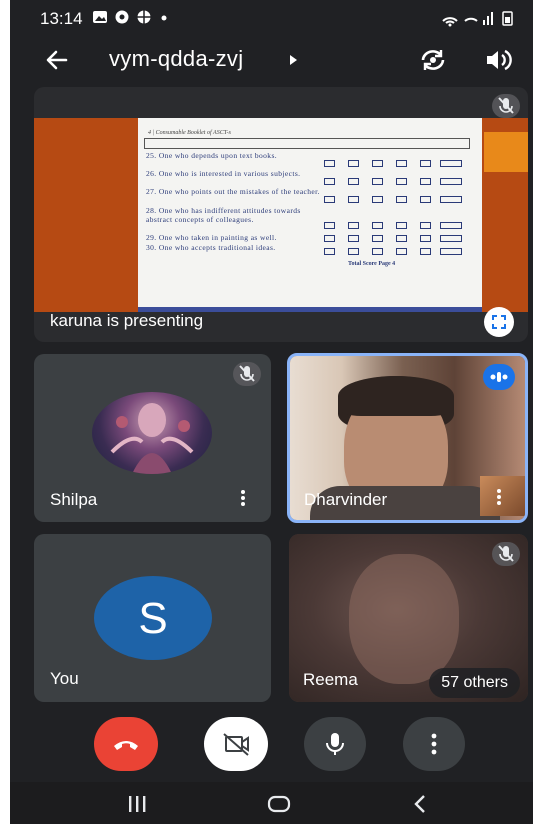  I want to click on avatar-initial: S, so click(153, 618).